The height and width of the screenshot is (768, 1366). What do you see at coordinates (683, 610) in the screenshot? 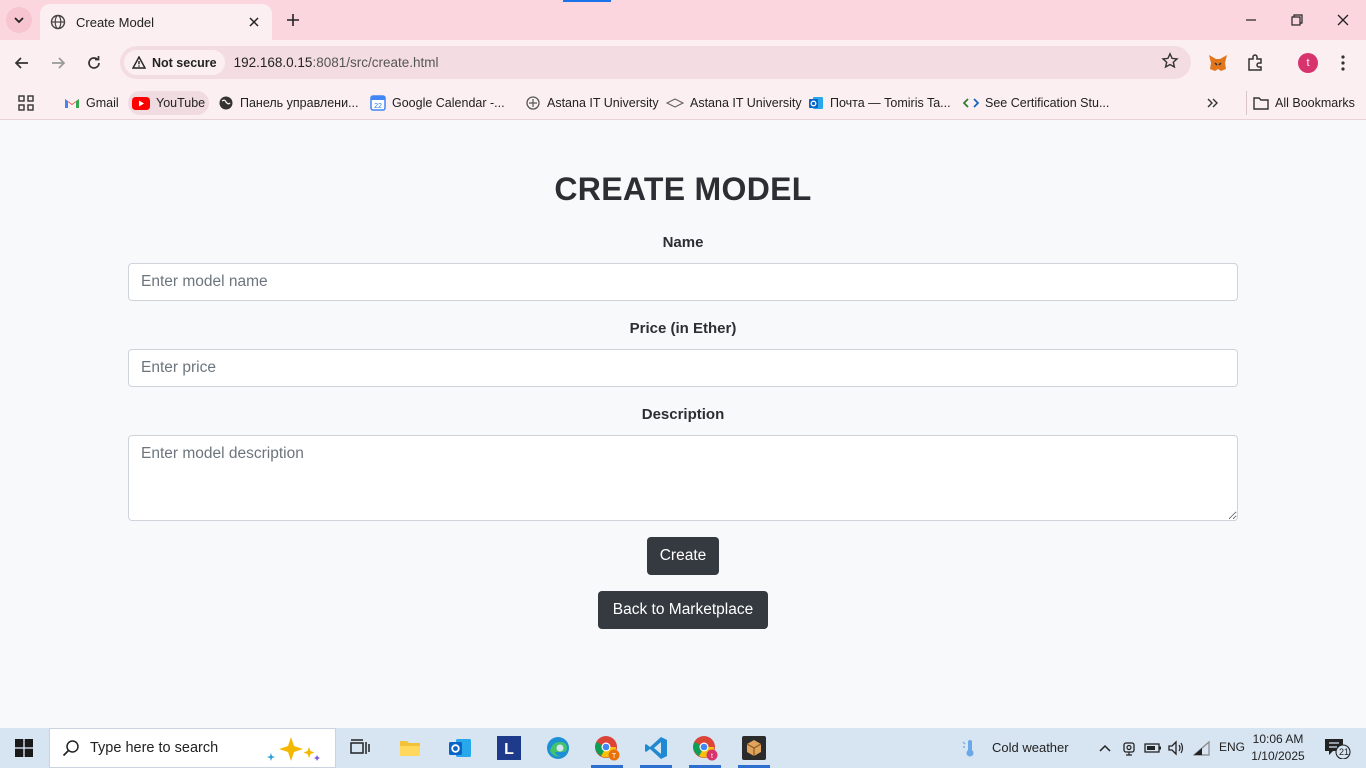
I see `back-to-marketplace-button: Back to Marketplace` at bounding box center [683, 610].